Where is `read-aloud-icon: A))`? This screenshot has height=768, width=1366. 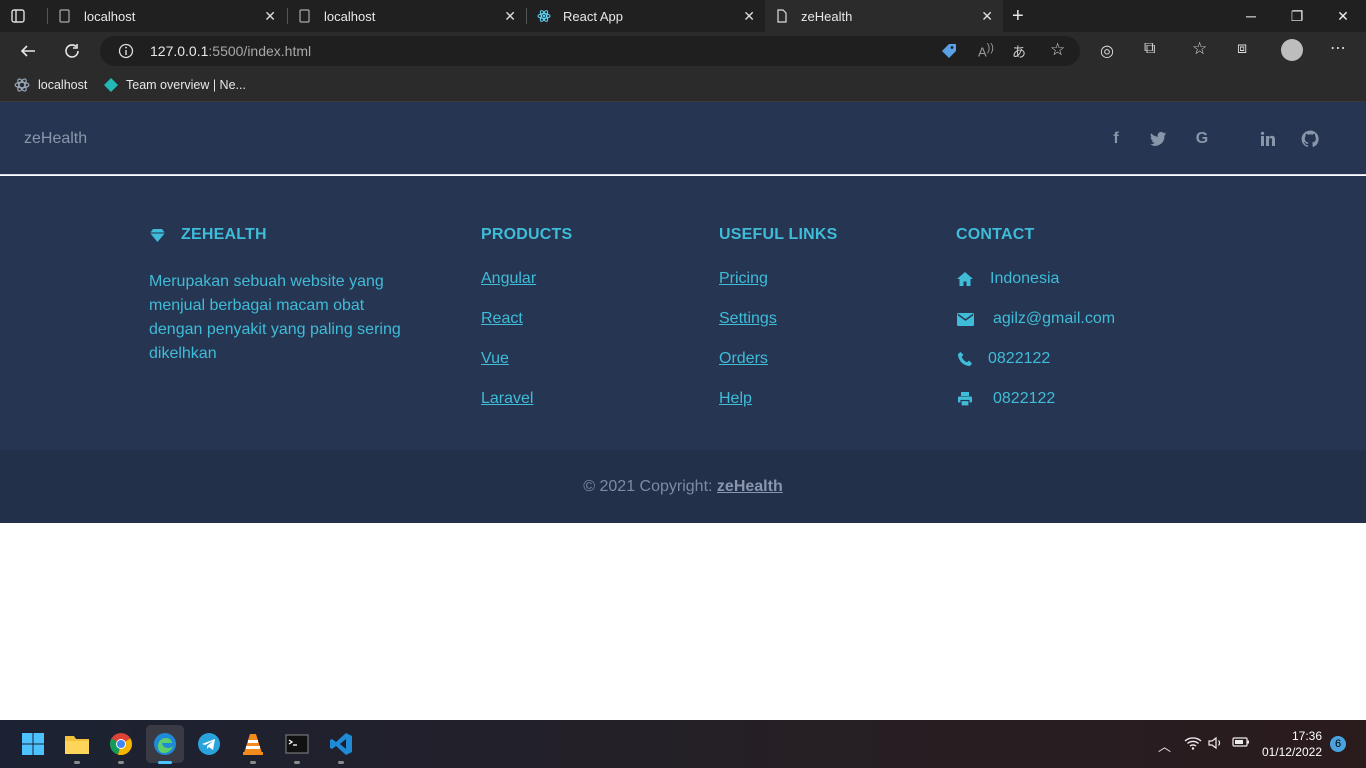
read-aloud-icon: A)) is located at coordinates (986, 50).